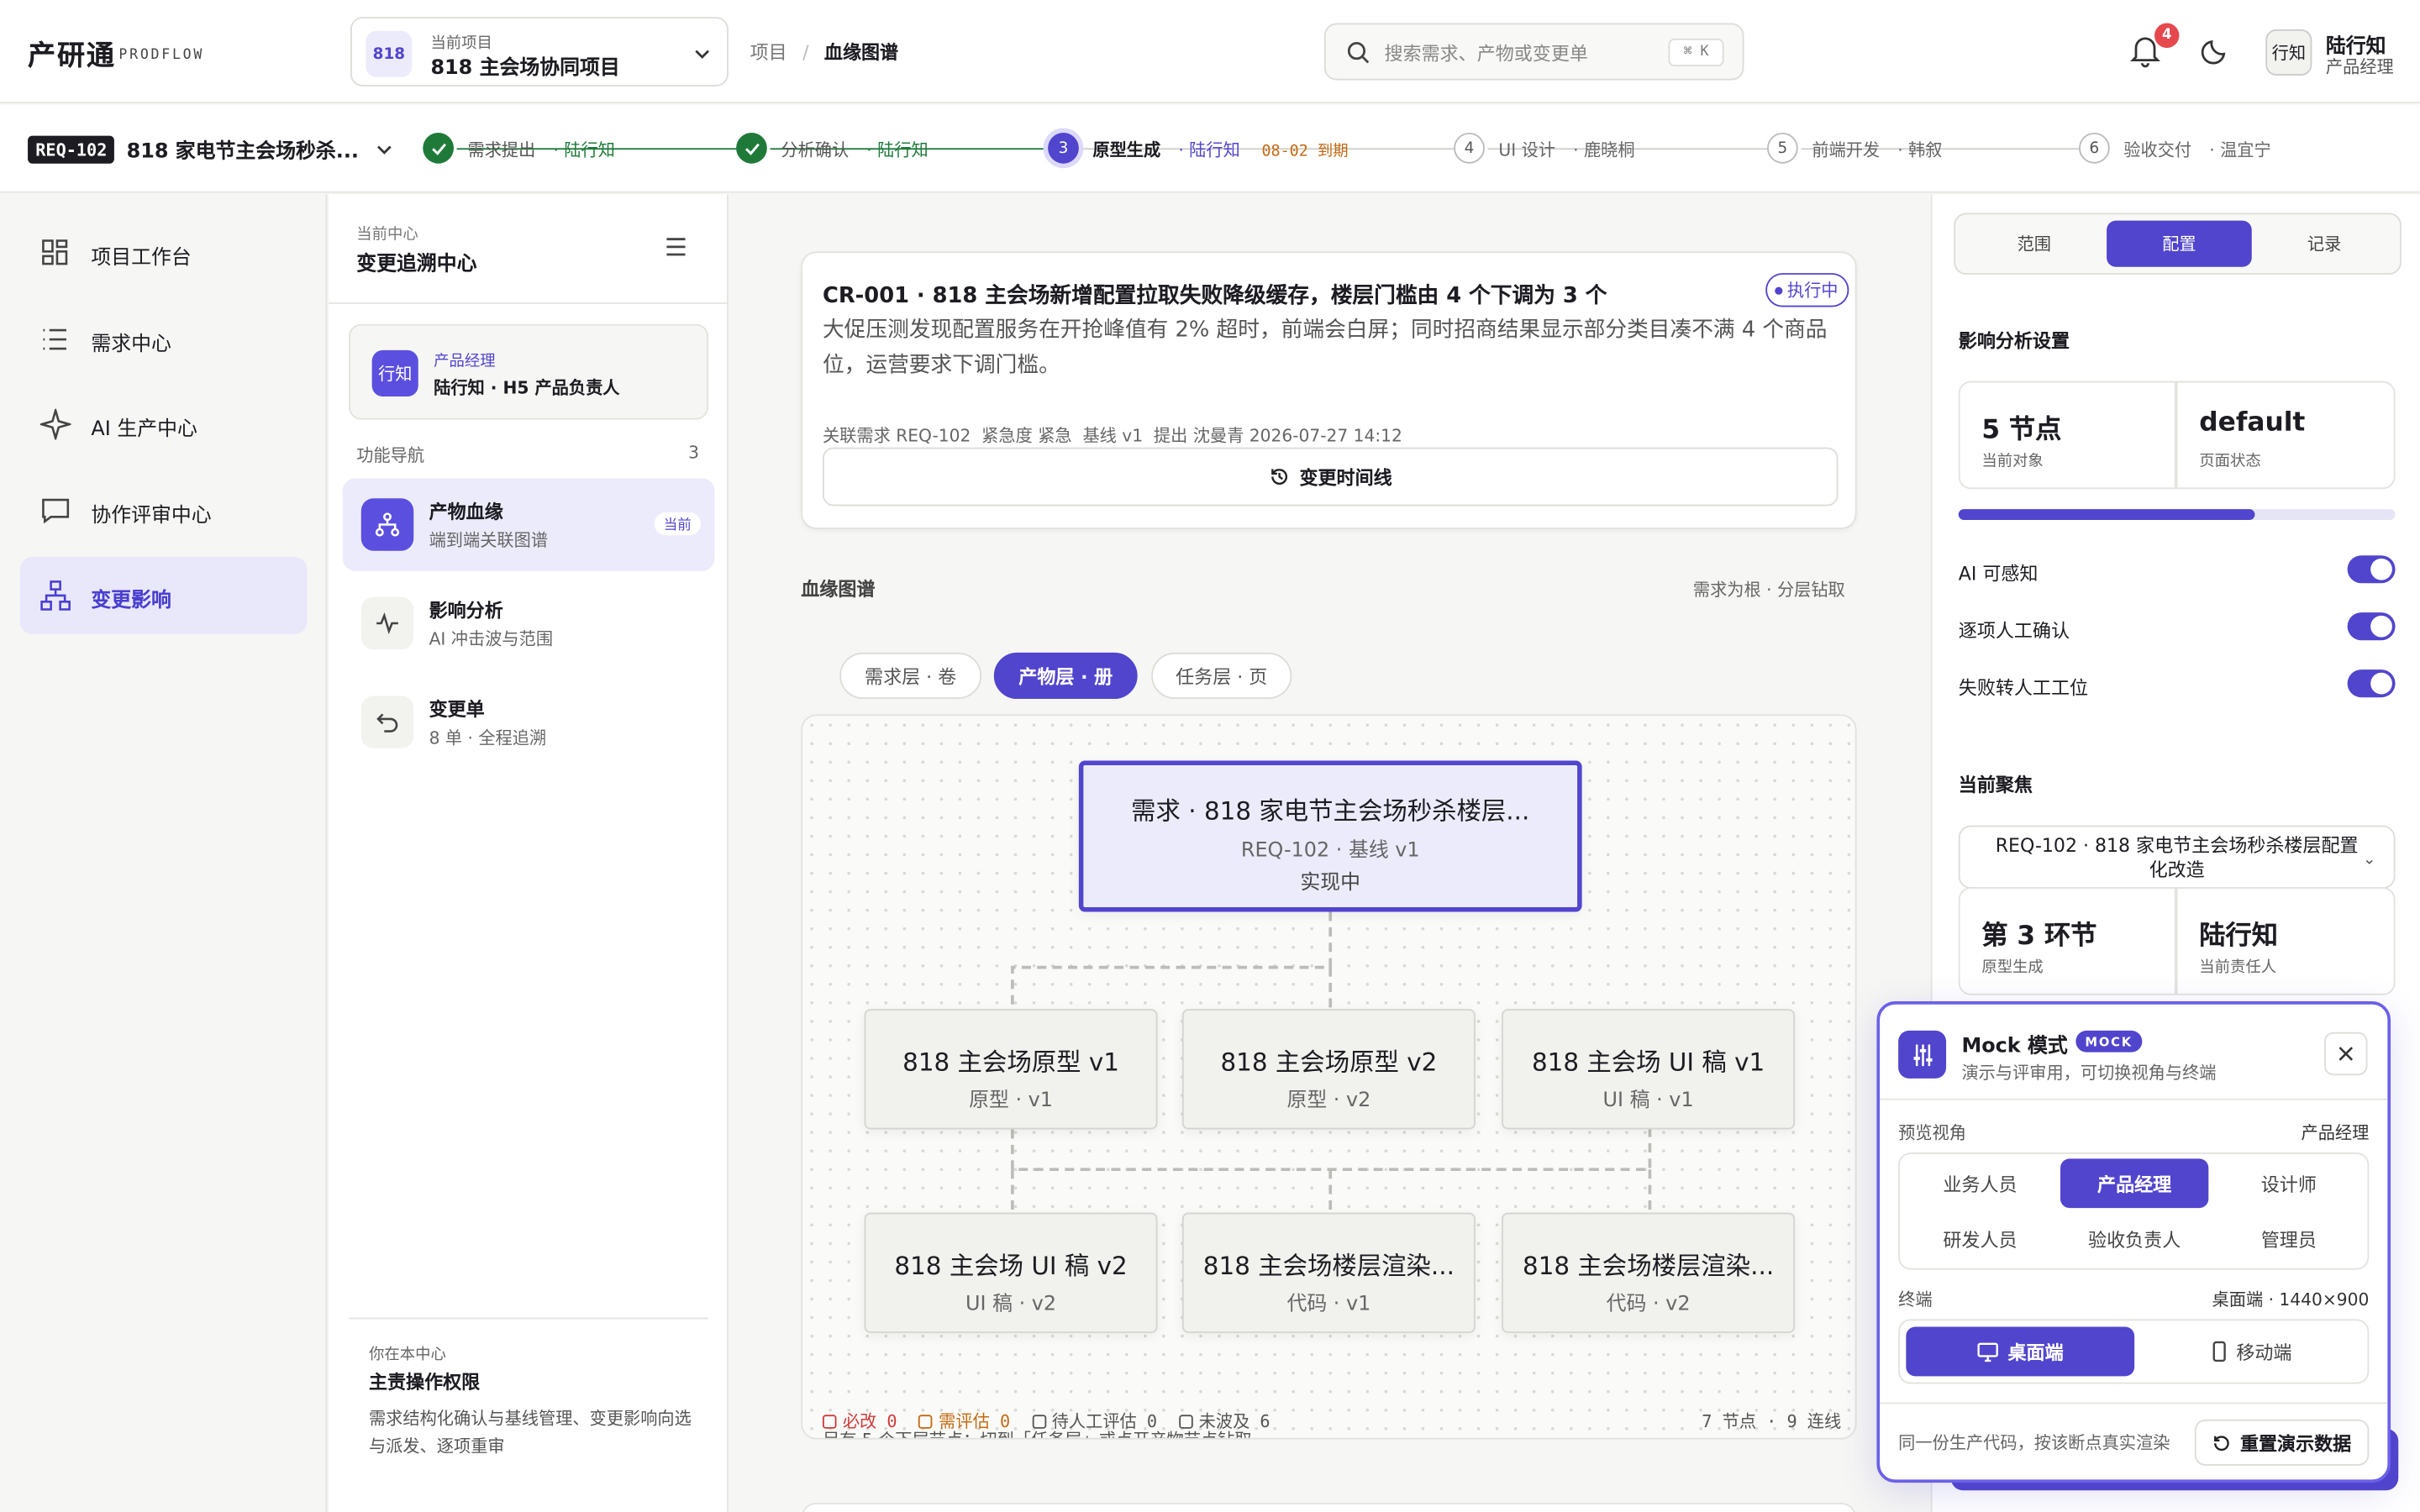  Describe the element at coordinates (2134, 1238) in the screenshot. I see `role-option-5: 验收负责人` at that location.